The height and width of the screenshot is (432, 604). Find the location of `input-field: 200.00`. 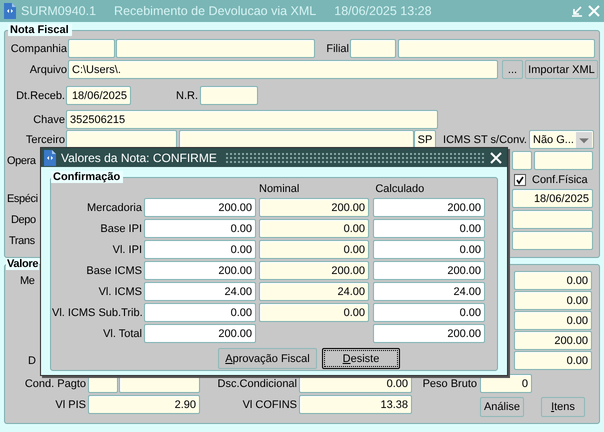

input-field: 200.00 is located at coordinates (553, 340).